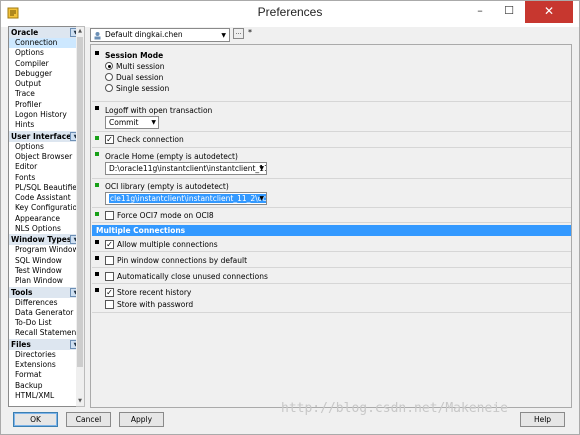 The width and height of the screenshot is (580, 435). Describe the element at coordinates (46, 32) in the screenshot. I see `sidebar-category: Oracle▼` at that location.